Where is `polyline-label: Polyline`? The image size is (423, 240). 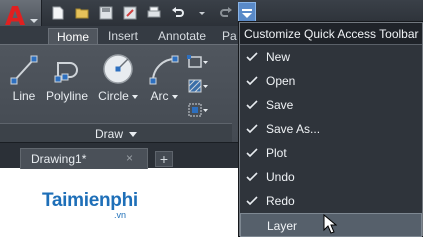
polyline-label: Polyline is located at coordinates (67, 96).